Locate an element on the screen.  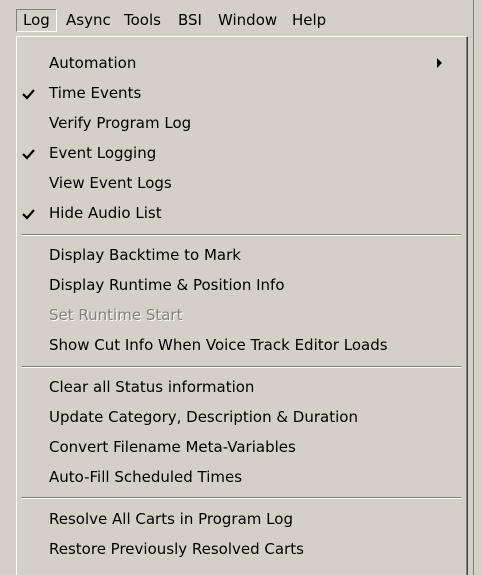
menu-bar: Log Async Tools BSI Window Help is located at coordinates (240, 18).